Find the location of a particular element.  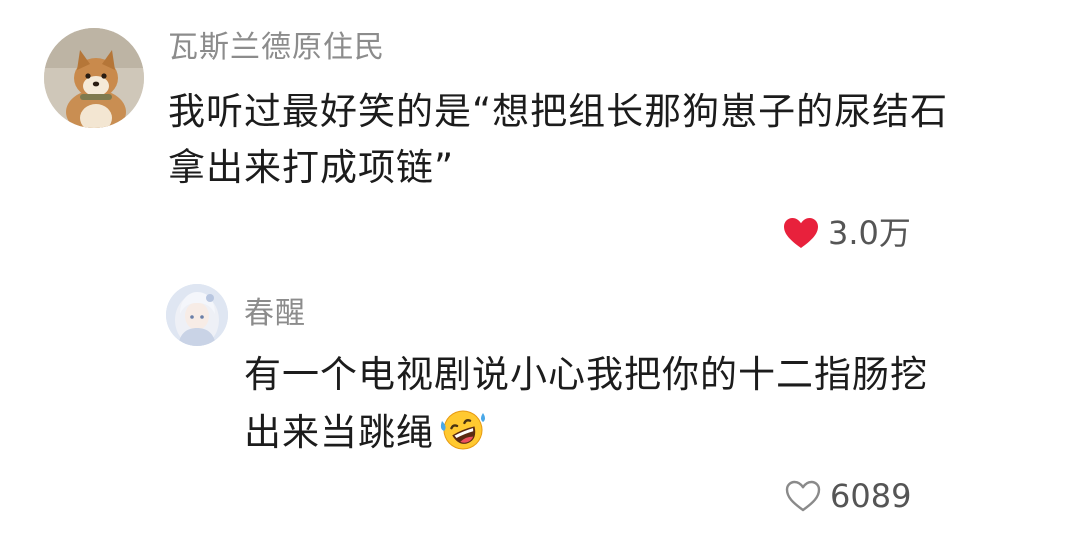

reply-username: 春醒 is located at coordinates (275, 314).